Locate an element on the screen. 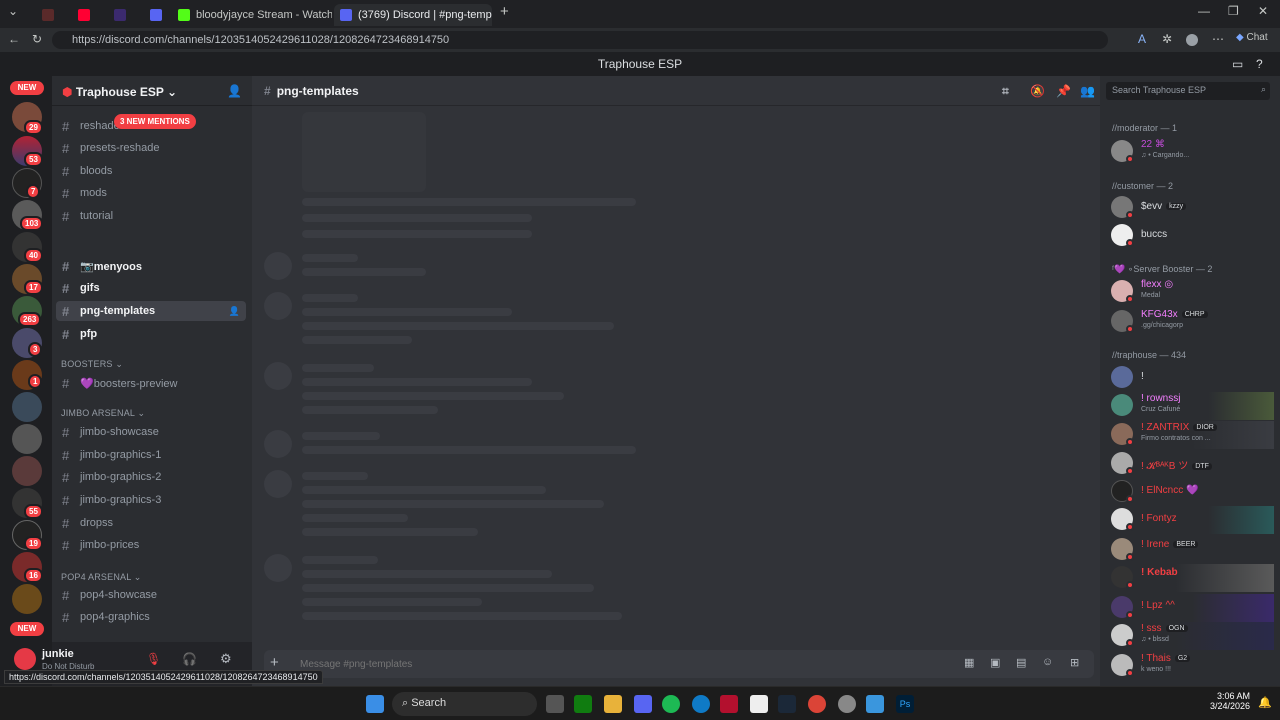  tab-list-icon: ⌄ is located at coordinates (13, 11).